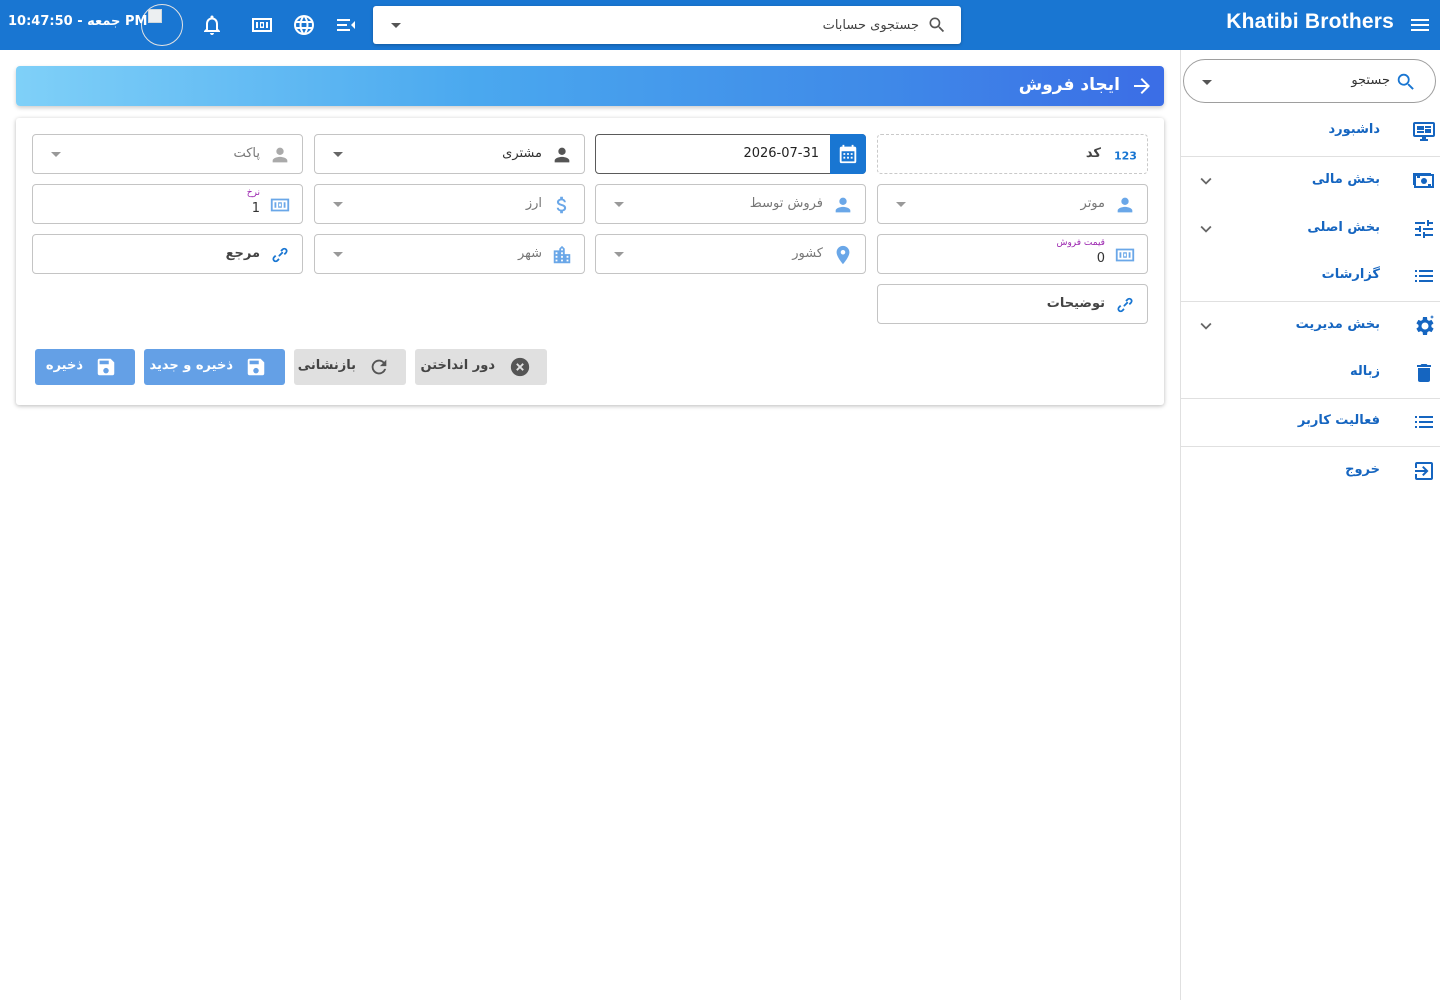  Describe the element at coordinates (449, 154) in the screenshot. I see `customer-select: مشتری` at that location.